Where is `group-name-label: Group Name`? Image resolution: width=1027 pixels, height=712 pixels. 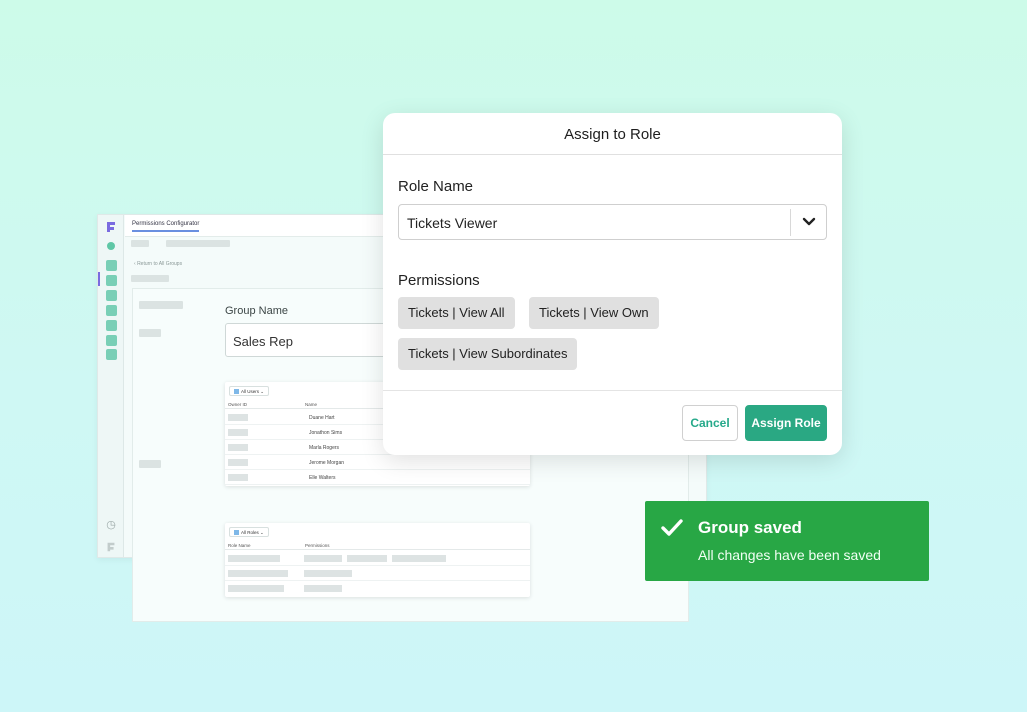
group-name-label: Group Name is located at coordinates (256, 311).